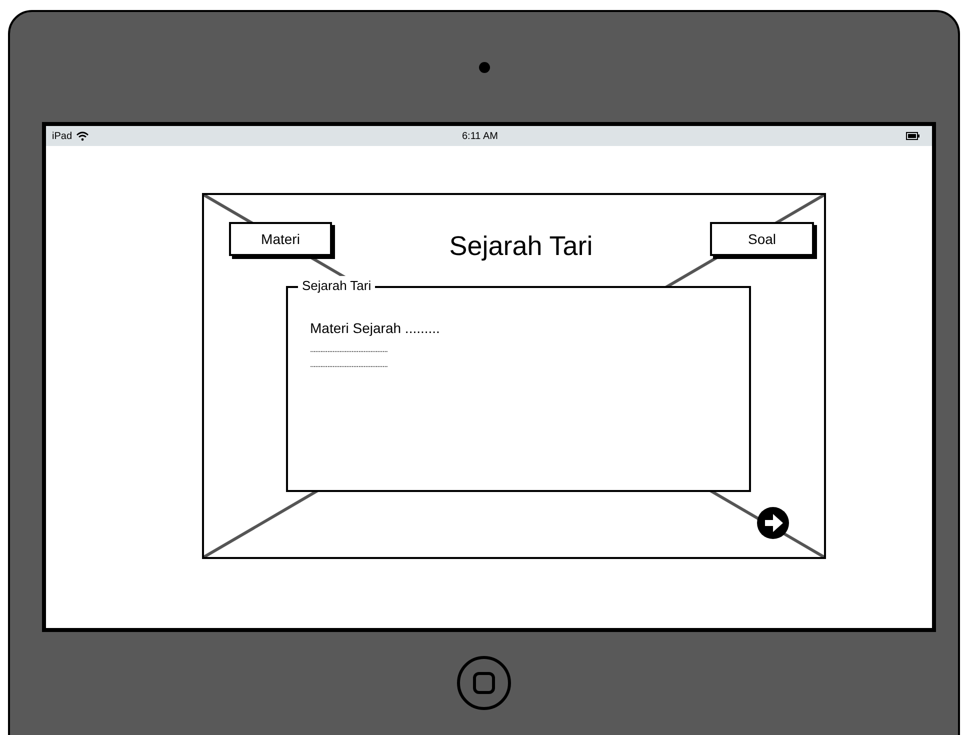 The height and width of the screenshot is (735, 968). I want to click on wifi-icon, so click(83, 136).